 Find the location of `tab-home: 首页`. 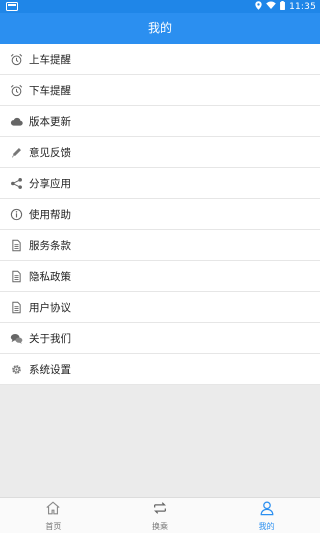

tab-home: 首页 is located at coordinates (53, 515).